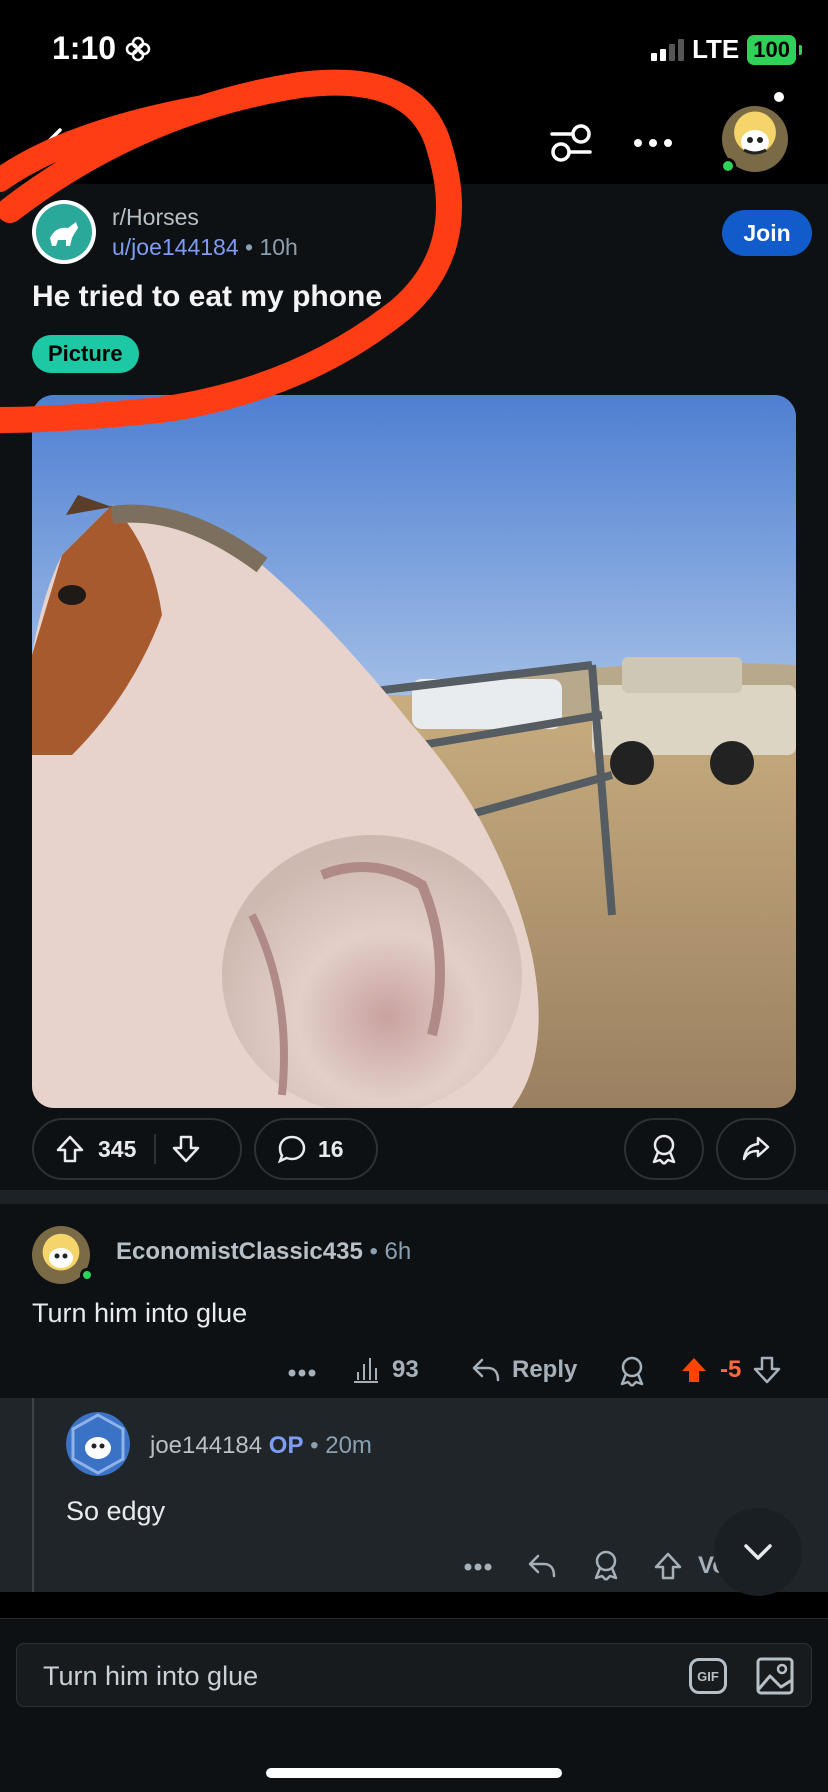 The image size is (828, 1792). Describe the element at coordinates (291, 1149) in the screenshot. I see `comment-bubble-icon` at that location.